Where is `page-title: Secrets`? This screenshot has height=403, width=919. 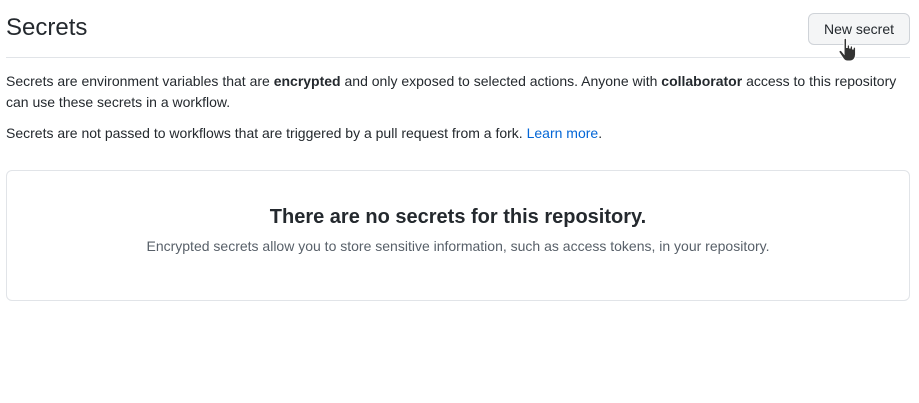
page-title: Secrets is located at coordinates (47, 27).